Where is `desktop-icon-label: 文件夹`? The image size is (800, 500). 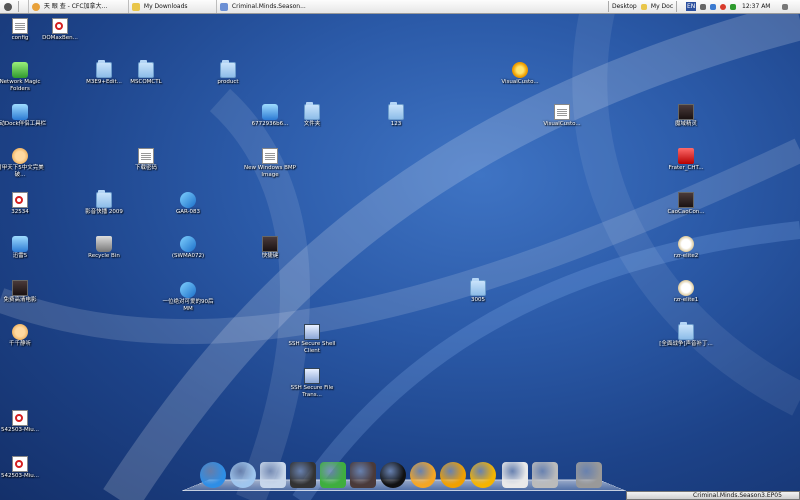 desktop-icon-label: 文件夹 is located at coordinates (312, 124).